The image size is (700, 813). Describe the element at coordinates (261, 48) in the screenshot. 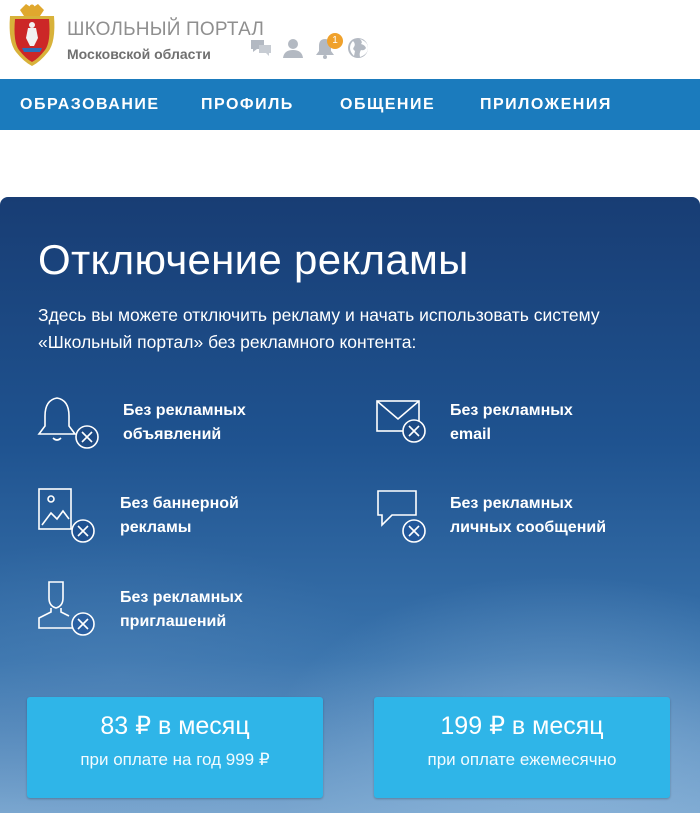

I see `chat-icon` at that location.